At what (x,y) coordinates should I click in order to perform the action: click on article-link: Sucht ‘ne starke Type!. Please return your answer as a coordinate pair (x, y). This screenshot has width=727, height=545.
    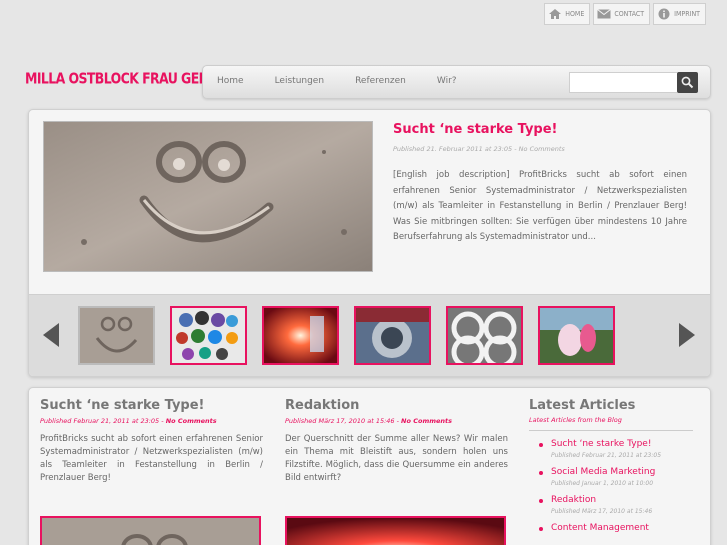
    Looking at the image, I should click on (622, 444).